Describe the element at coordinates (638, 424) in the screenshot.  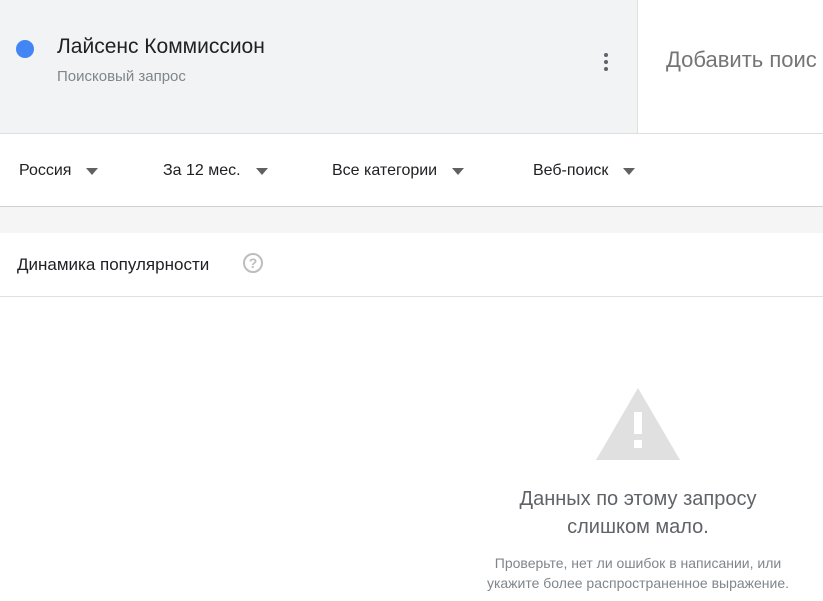
I see `warning-icon` at that location.